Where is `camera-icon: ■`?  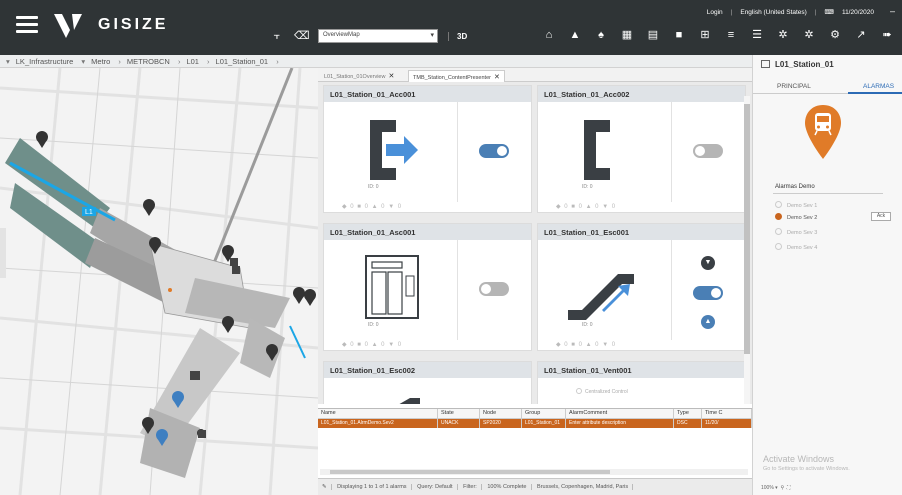 camera-icon: ■ is located at coordinates (679, 35).